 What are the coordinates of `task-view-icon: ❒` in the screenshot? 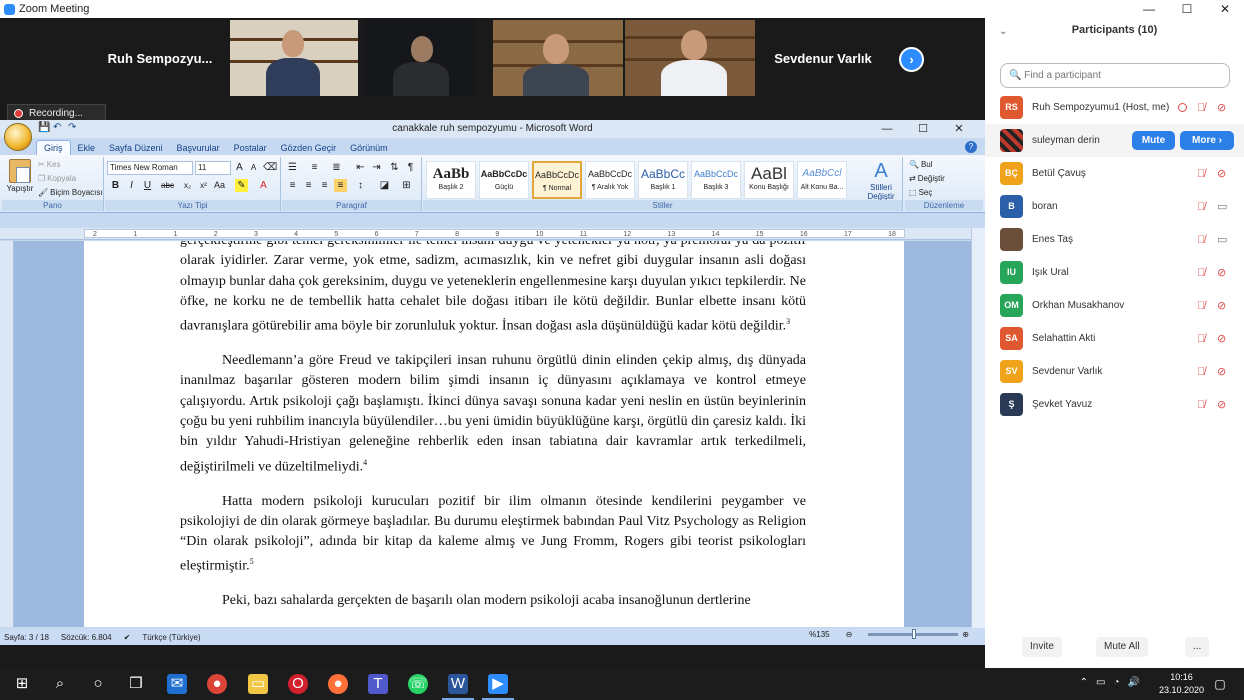 It's located at (136, 684).